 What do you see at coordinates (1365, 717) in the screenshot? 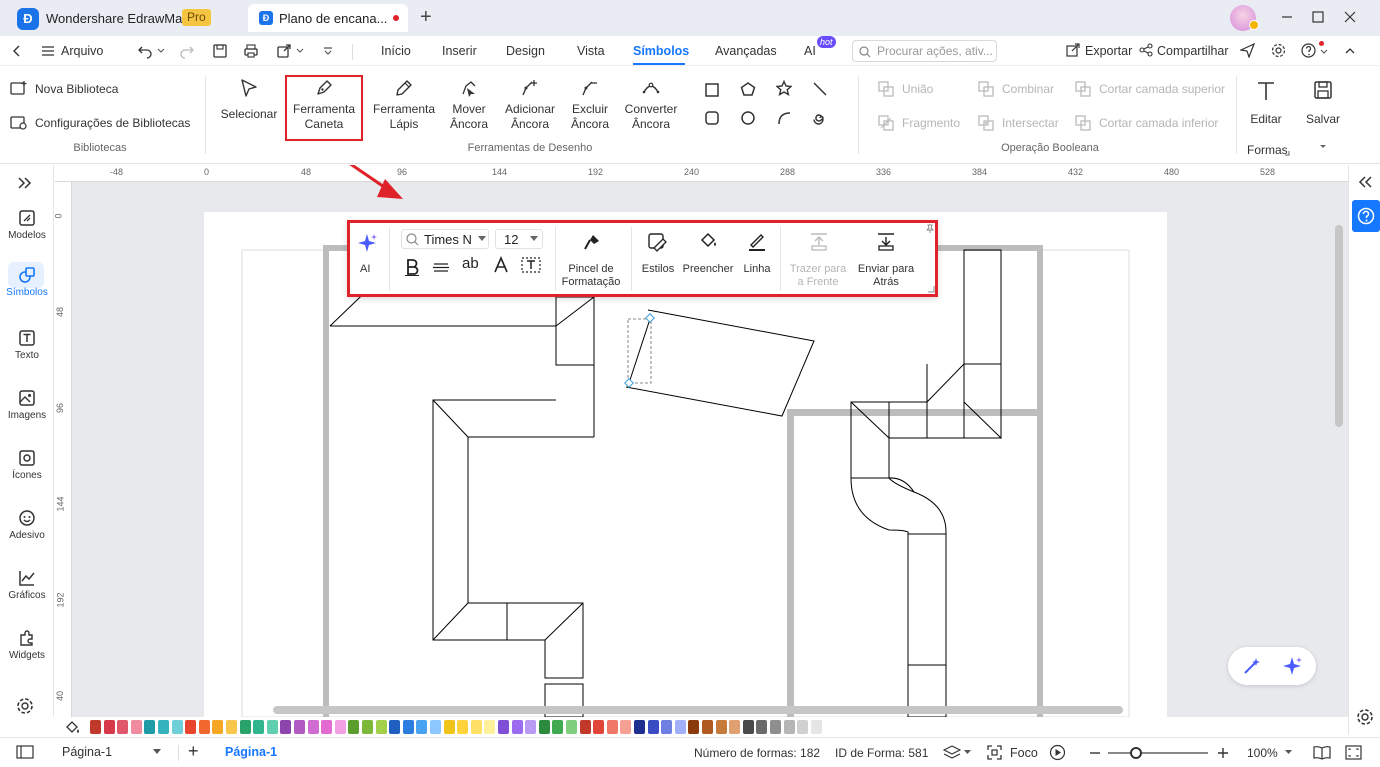
I see `right-settings-icon` at bounding box center [1365, 717].